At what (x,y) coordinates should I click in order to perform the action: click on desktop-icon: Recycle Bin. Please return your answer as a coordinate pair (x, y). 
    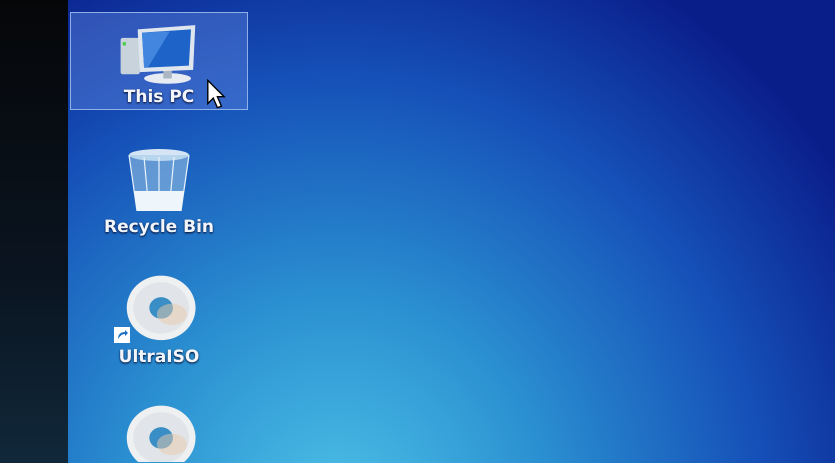
    Looking at the image, I should click on (159, 191).